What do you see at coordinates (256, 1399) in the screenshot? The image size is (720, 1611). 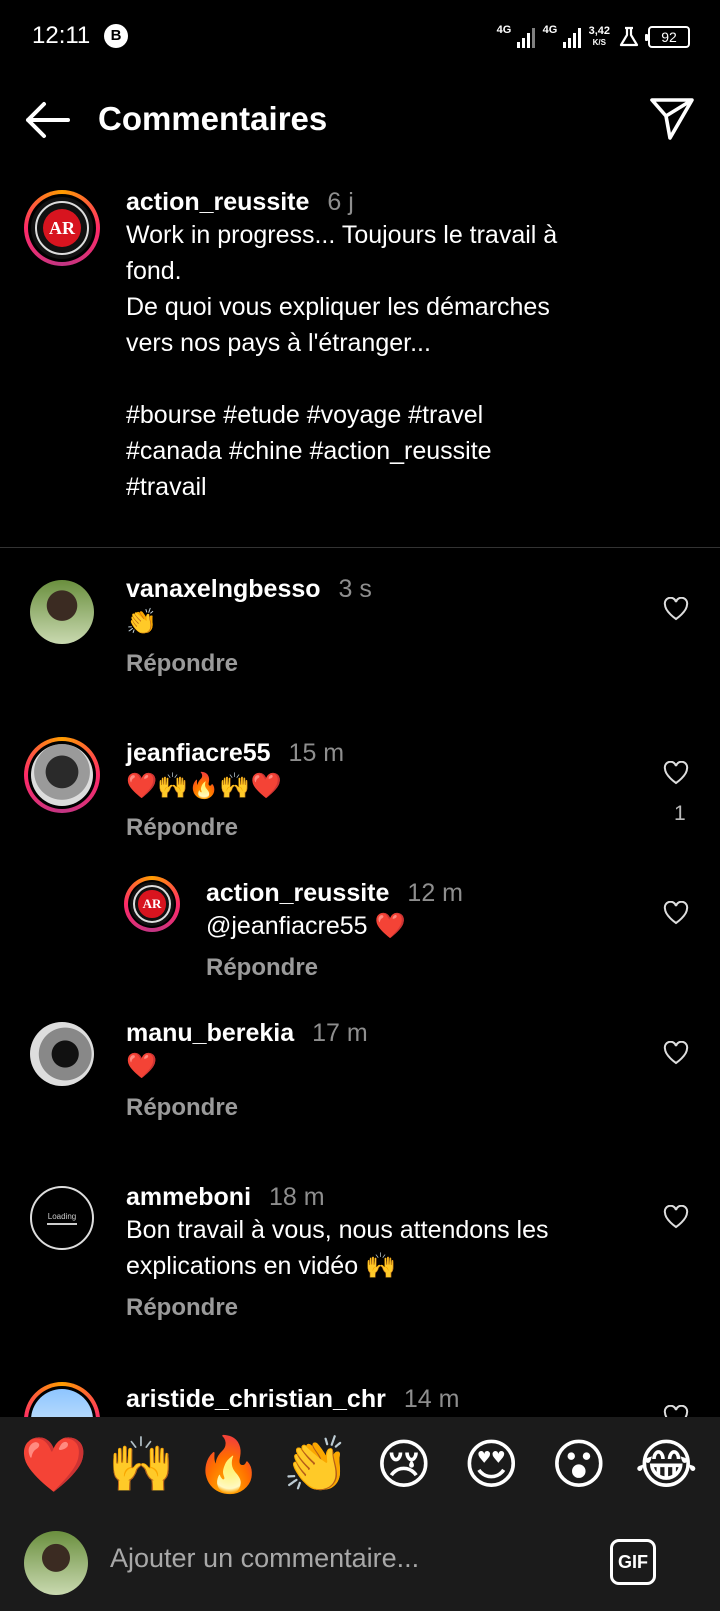 I see `comment-username: aristide_christian_chr` at bounding box center [256, 1399].